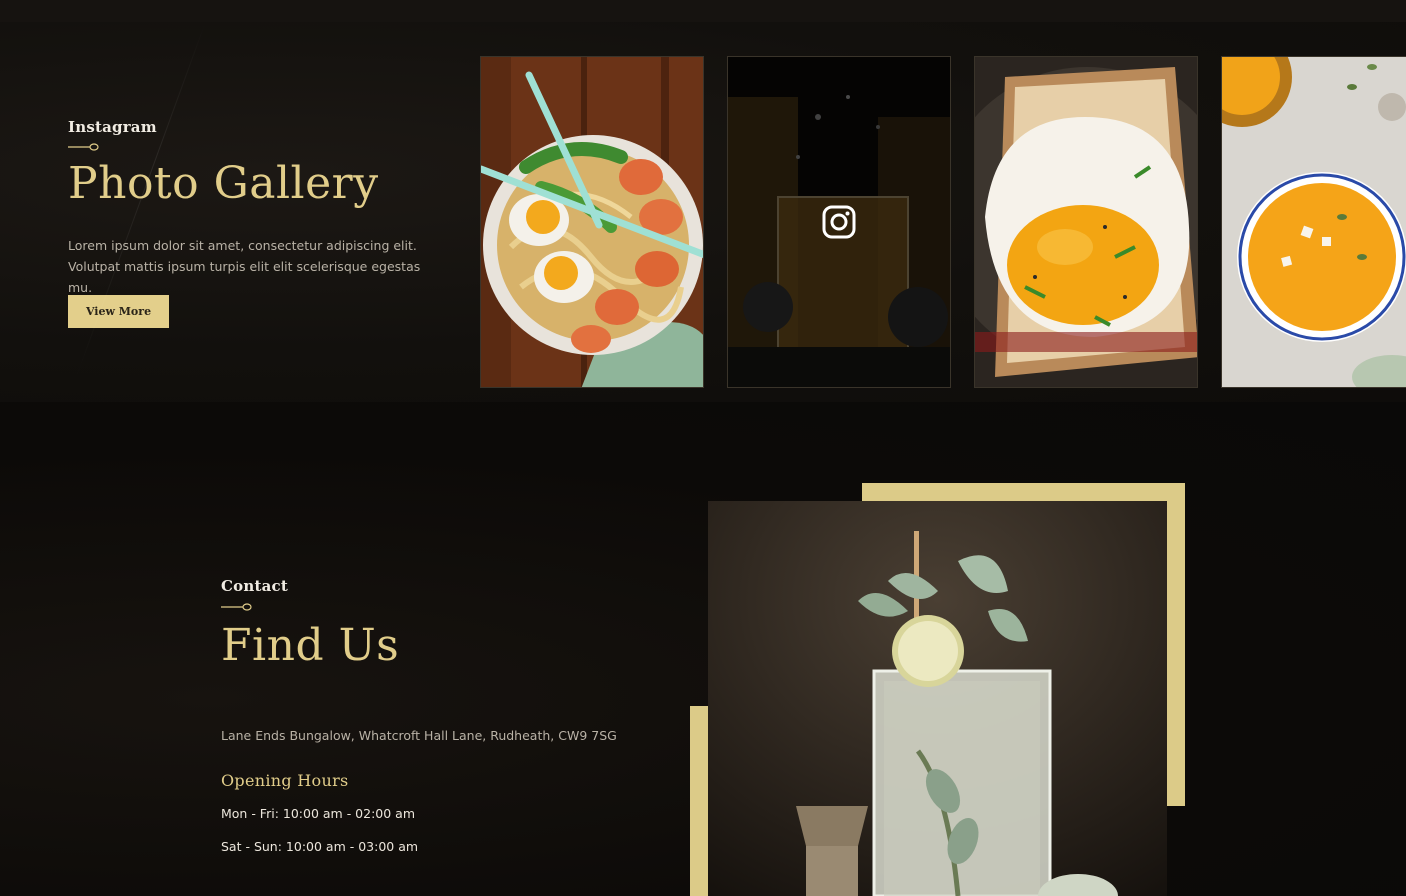  What do you see at coordinates (1176, 644) in the screenshot?
I see `decorative-frame-right` at bounding box center [1176, 644].